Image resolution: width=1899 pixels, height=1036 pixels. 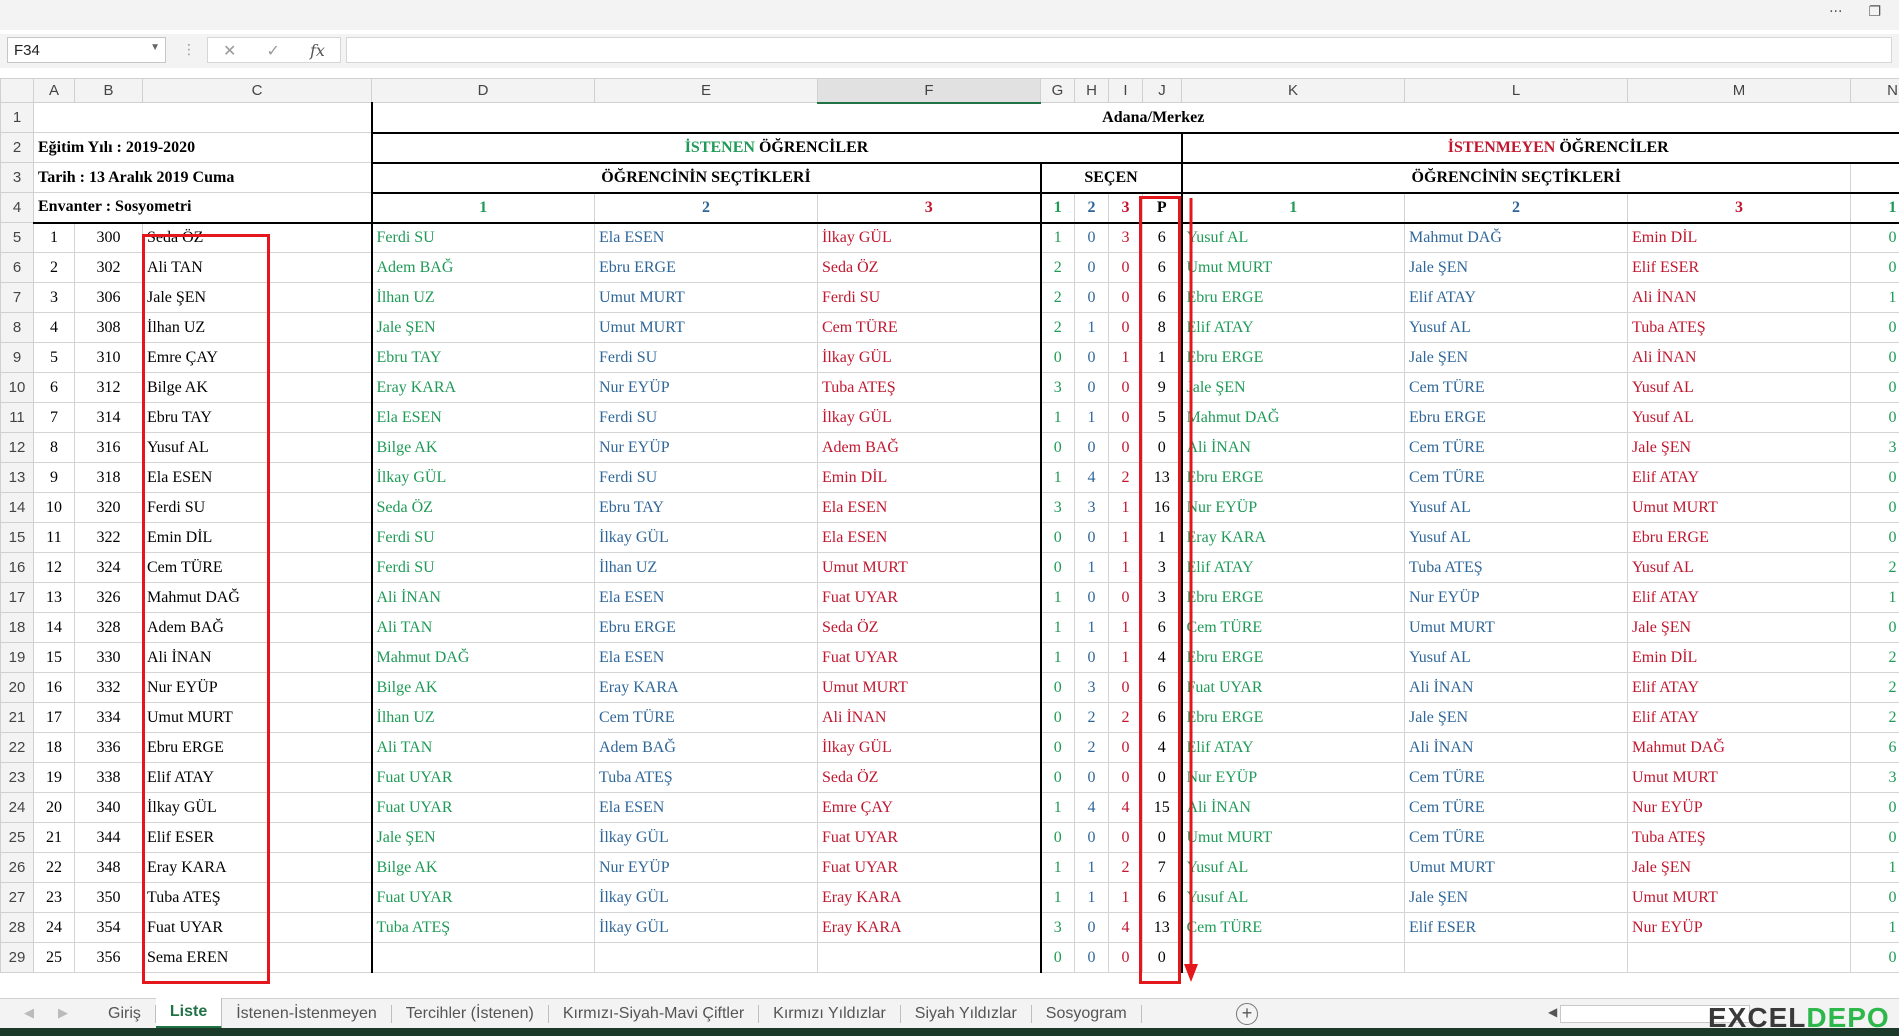 What do you see at coordinates (54, 597) in the screenshot?
I see `student-number: 13` at bounding box center [54, 597].